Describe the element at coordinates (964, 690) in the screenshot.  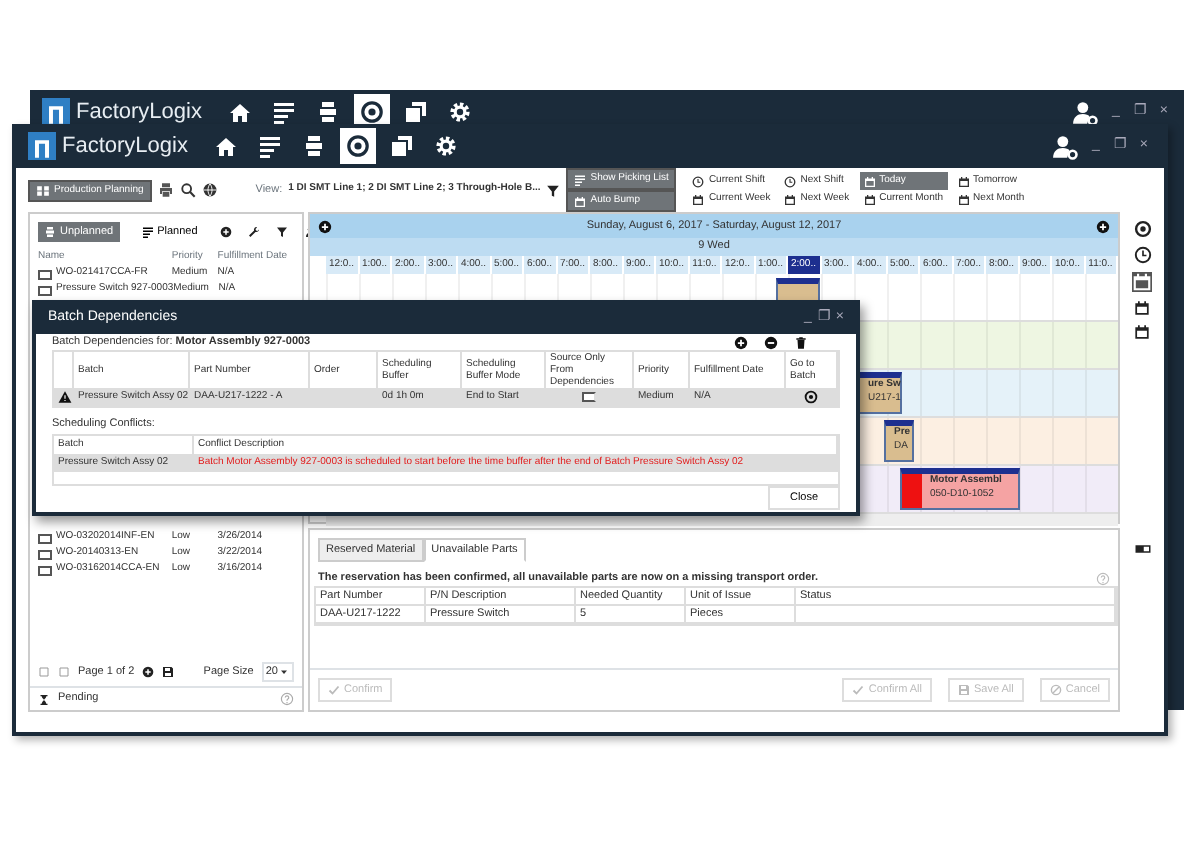
I see `save-icon` at that location.